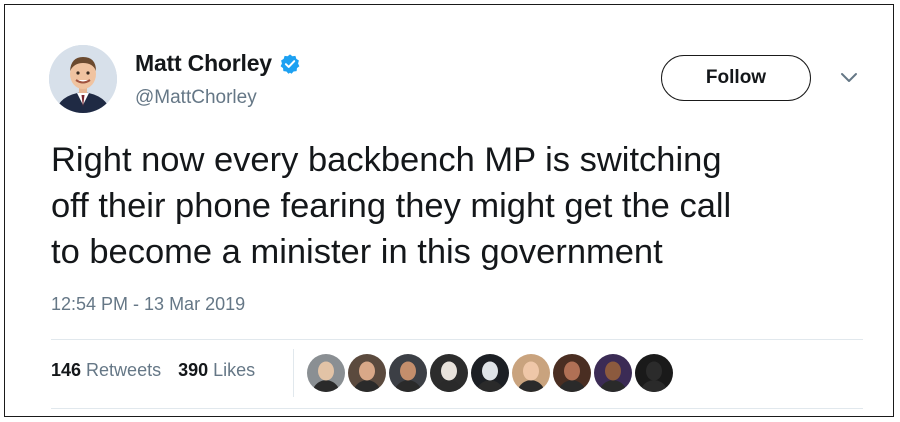 The image size is (900, 422). I want to click on profile-photo-icon, so click(83, 79).